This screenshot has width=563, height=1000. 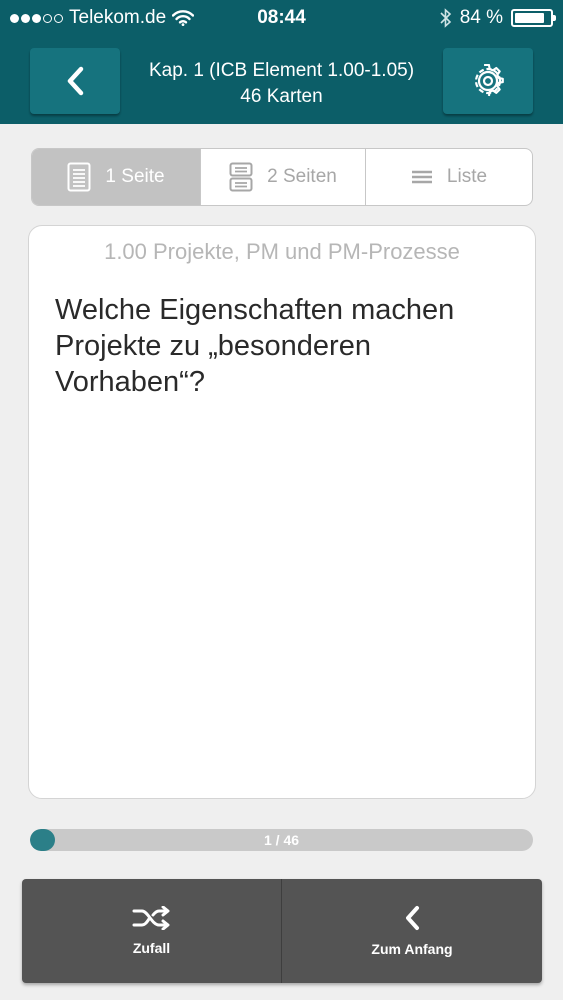 I want to click on list-icon, so click(x=421, y=177).